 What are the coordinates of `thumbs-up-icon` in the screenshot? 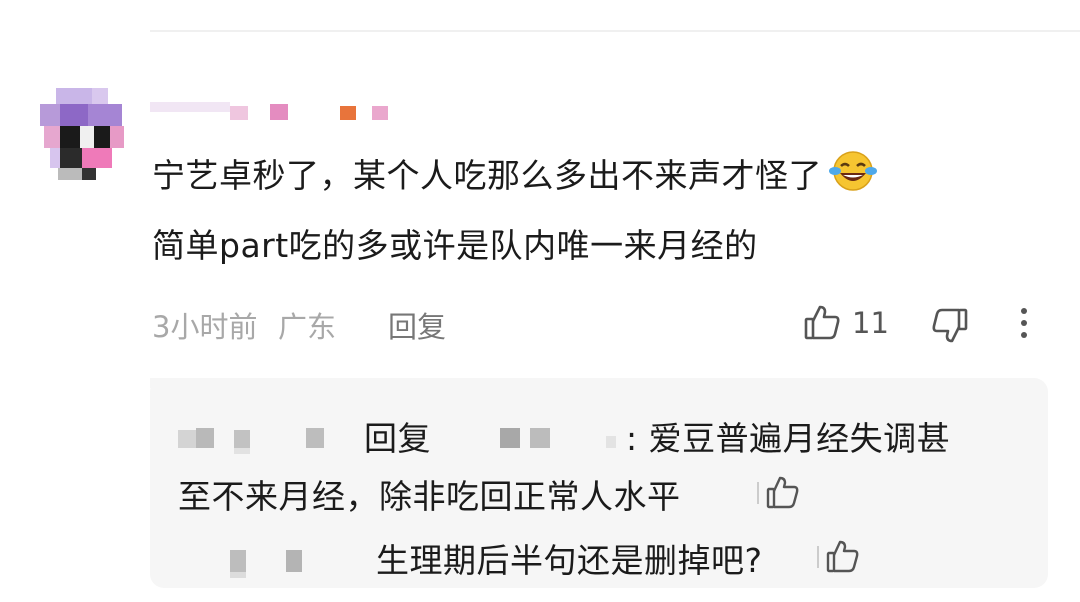 It's located at (822, 324).